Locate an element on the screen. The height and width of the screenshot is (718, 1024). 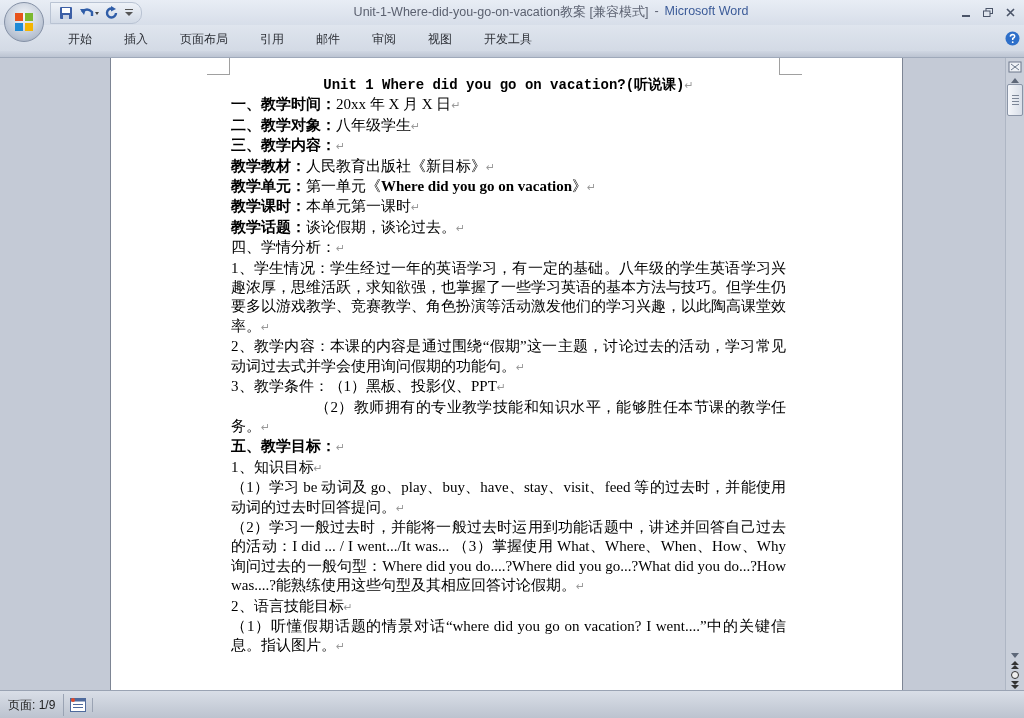
document-title: Unit 1 Where did you go on vacation?(听说课)↵ is located at coordinates (508, 85).